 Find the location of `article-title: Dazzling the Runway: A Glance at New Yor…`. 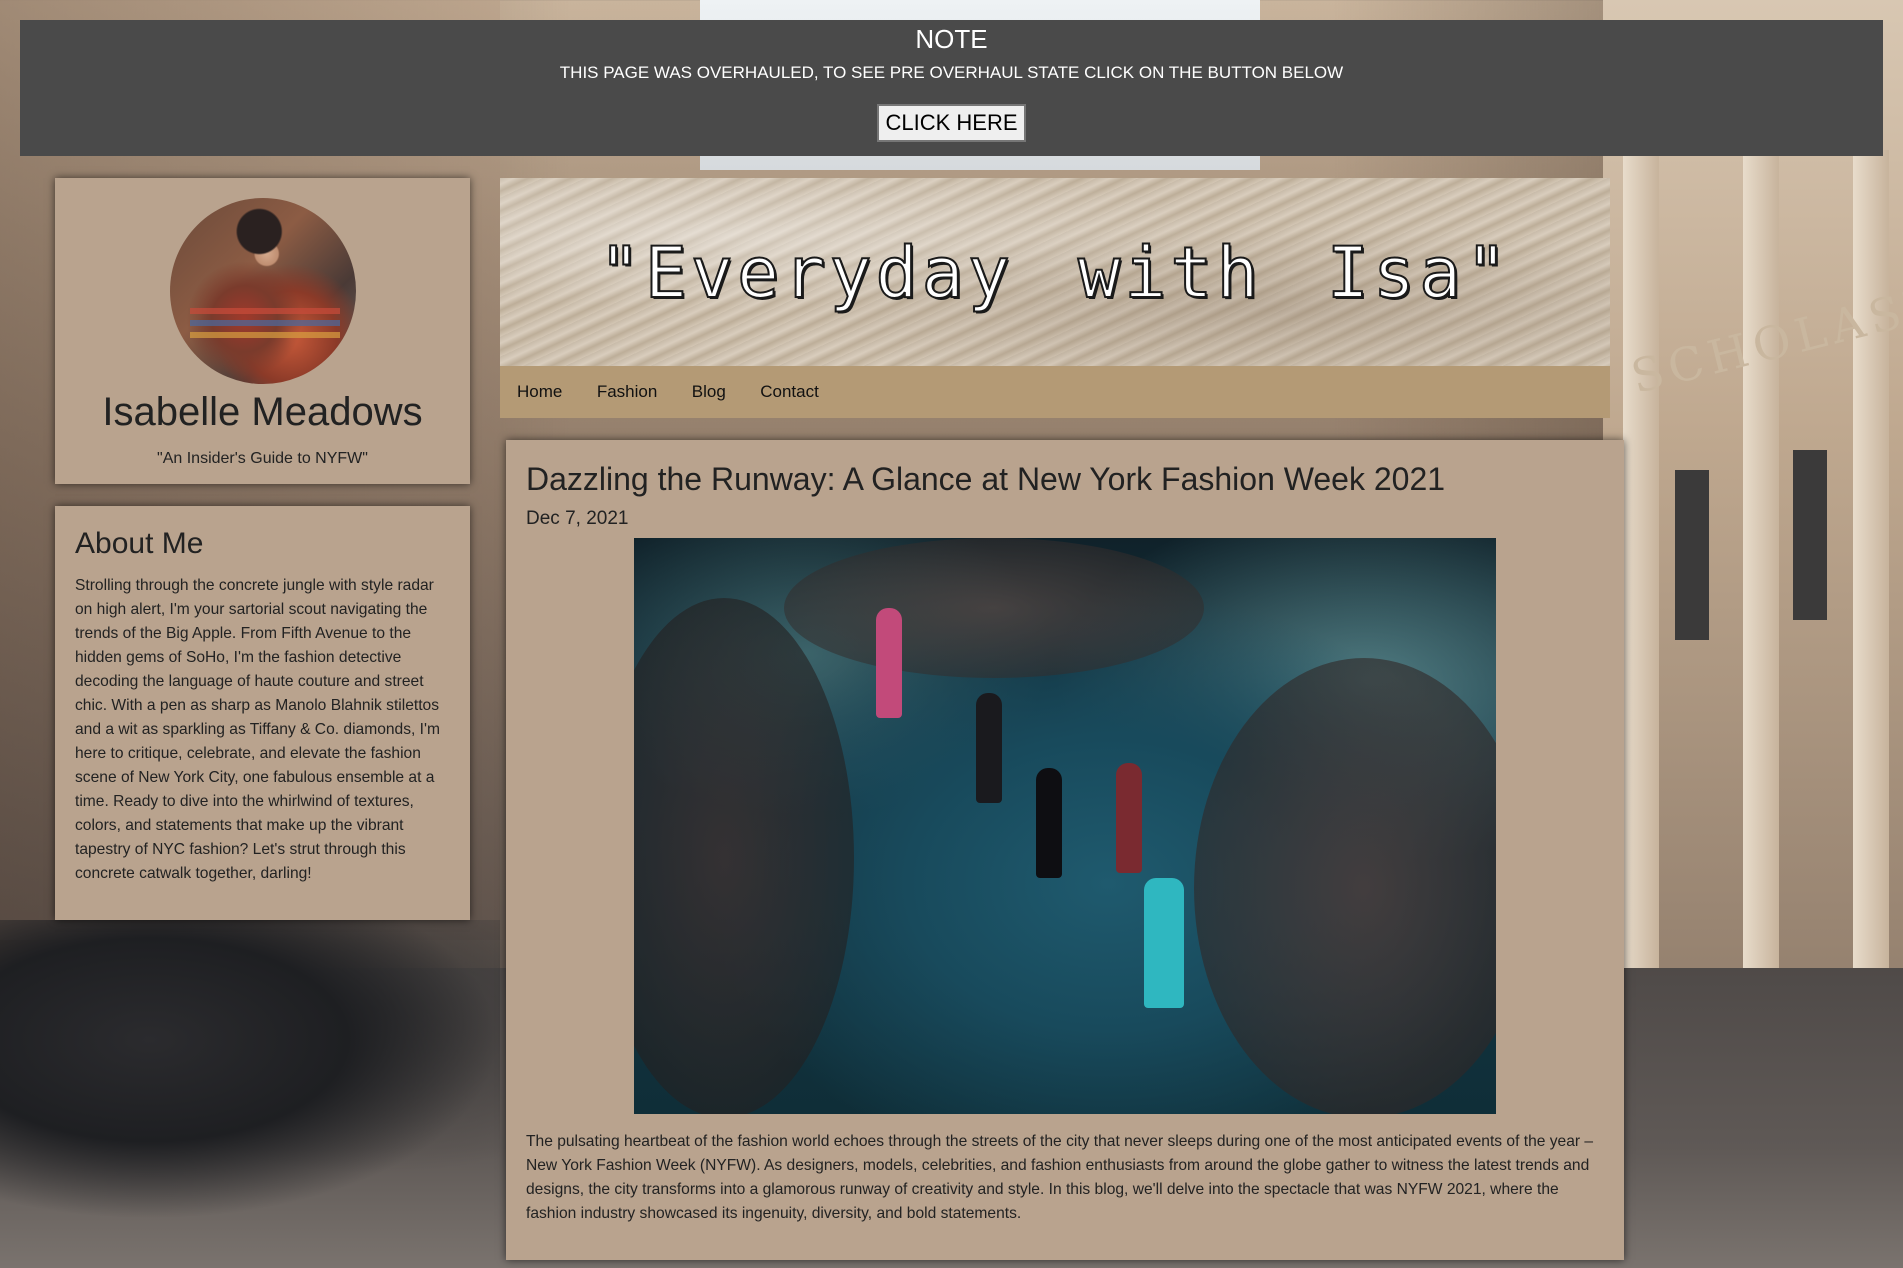

article-title: Dazzling the Runway: A Glance at New Yor… is located at coordinates (986, 479).